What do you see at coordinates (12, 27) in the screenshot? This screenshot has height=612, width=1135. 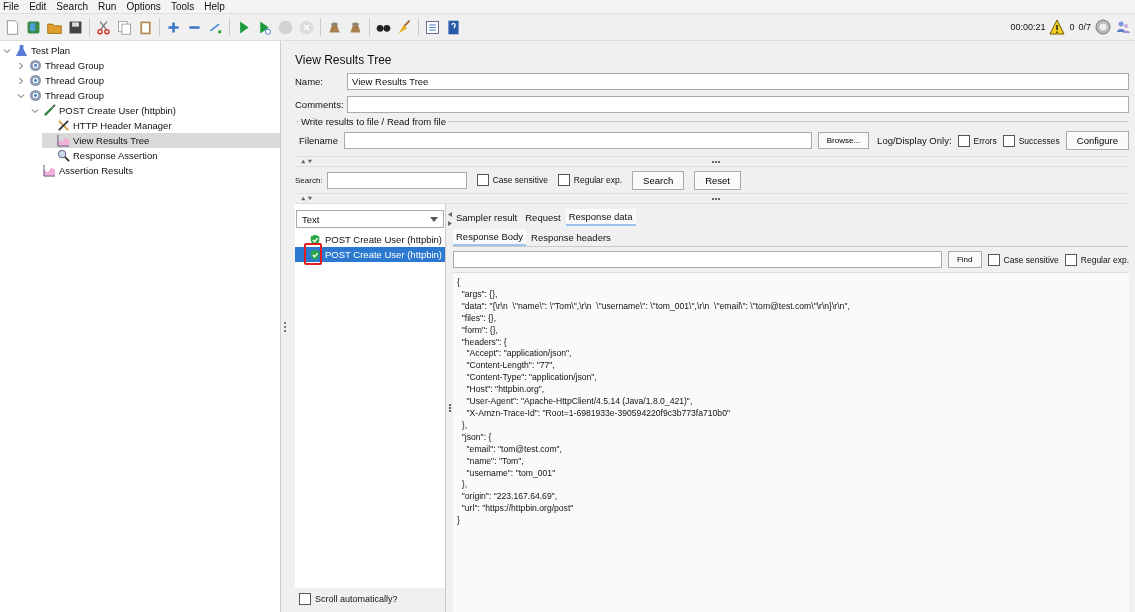 I see `document-icon` at bounding box center [12, 27].